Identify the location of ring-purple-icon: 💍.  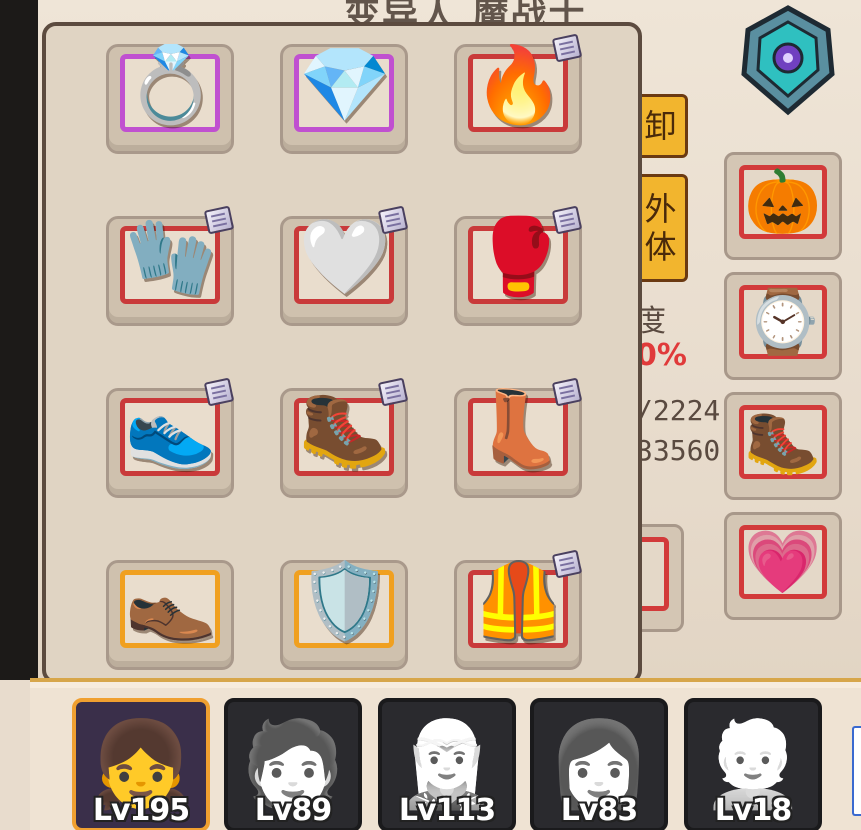
(171, 84).